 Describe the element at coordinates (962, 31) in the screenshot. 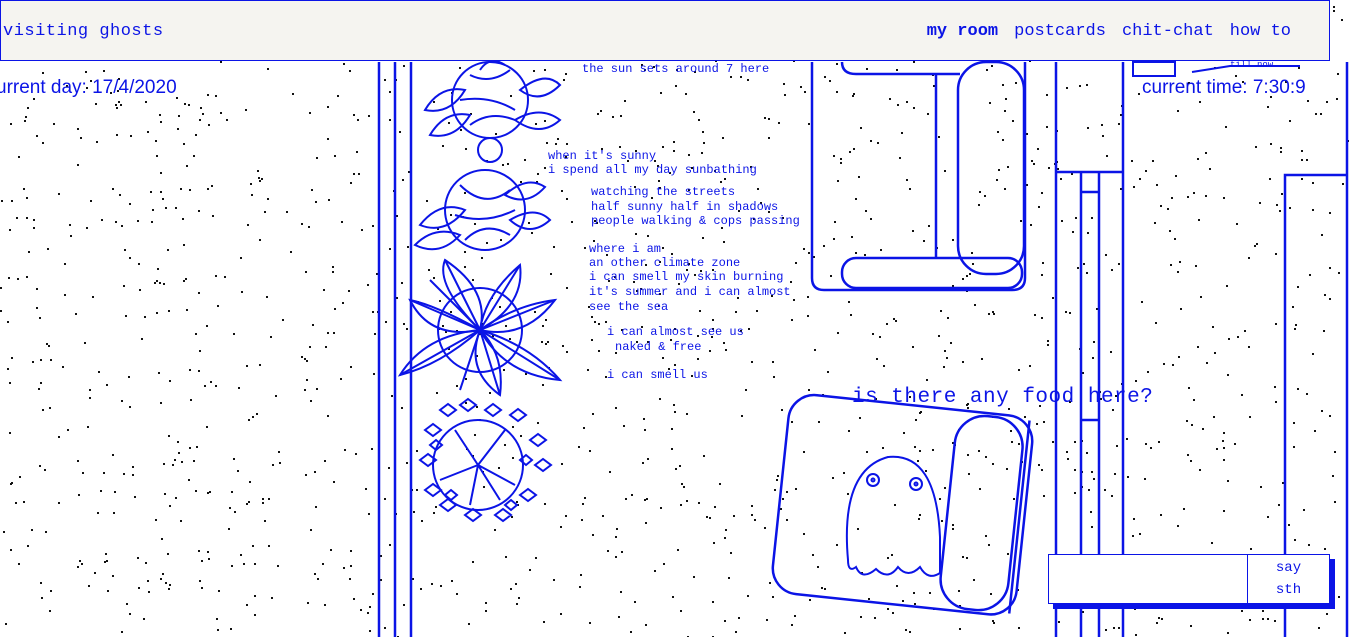

I see `nav-my-room: my room` at that location.